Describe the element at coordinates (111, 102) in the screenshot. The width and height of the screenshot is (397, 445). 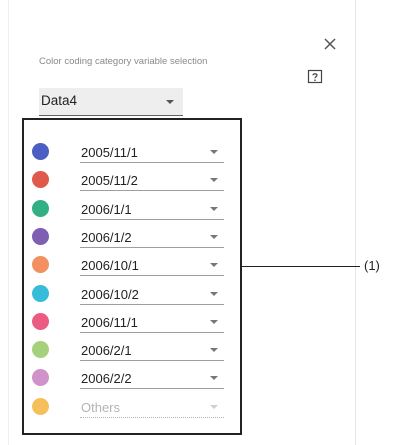
I see `category-variable-select: Data4` at that location.